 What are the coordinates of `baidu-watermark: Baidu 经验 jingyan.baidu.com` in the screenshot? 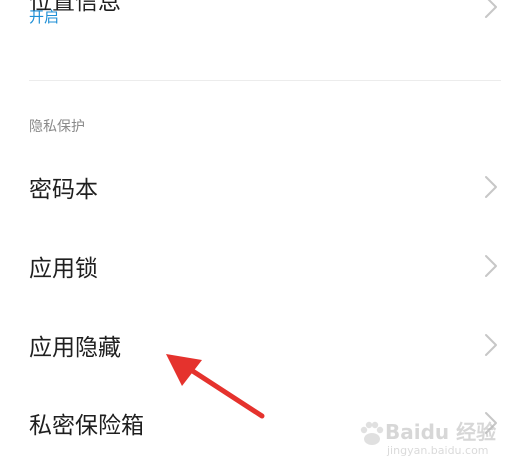 It's located at (432, 439).